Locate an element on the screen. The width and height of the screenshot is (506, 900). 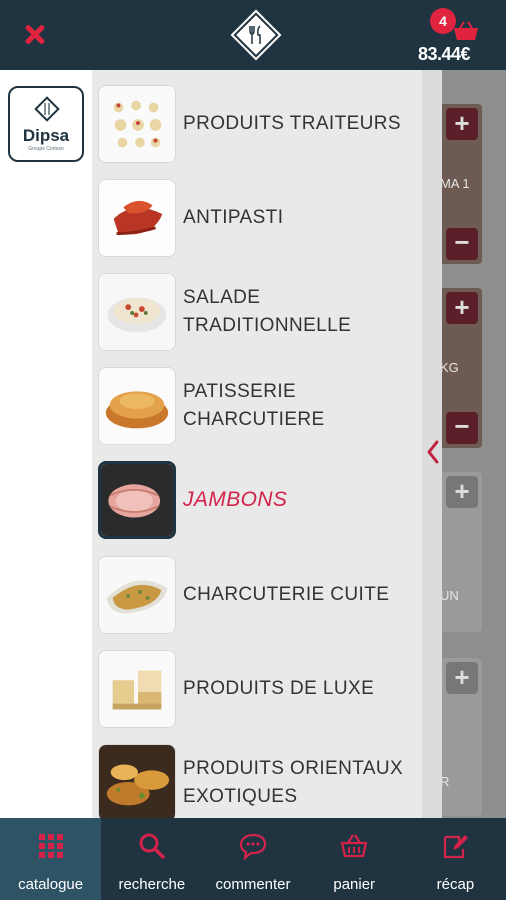
cart-count-badge: 4 is located at coordinates (443, 21).